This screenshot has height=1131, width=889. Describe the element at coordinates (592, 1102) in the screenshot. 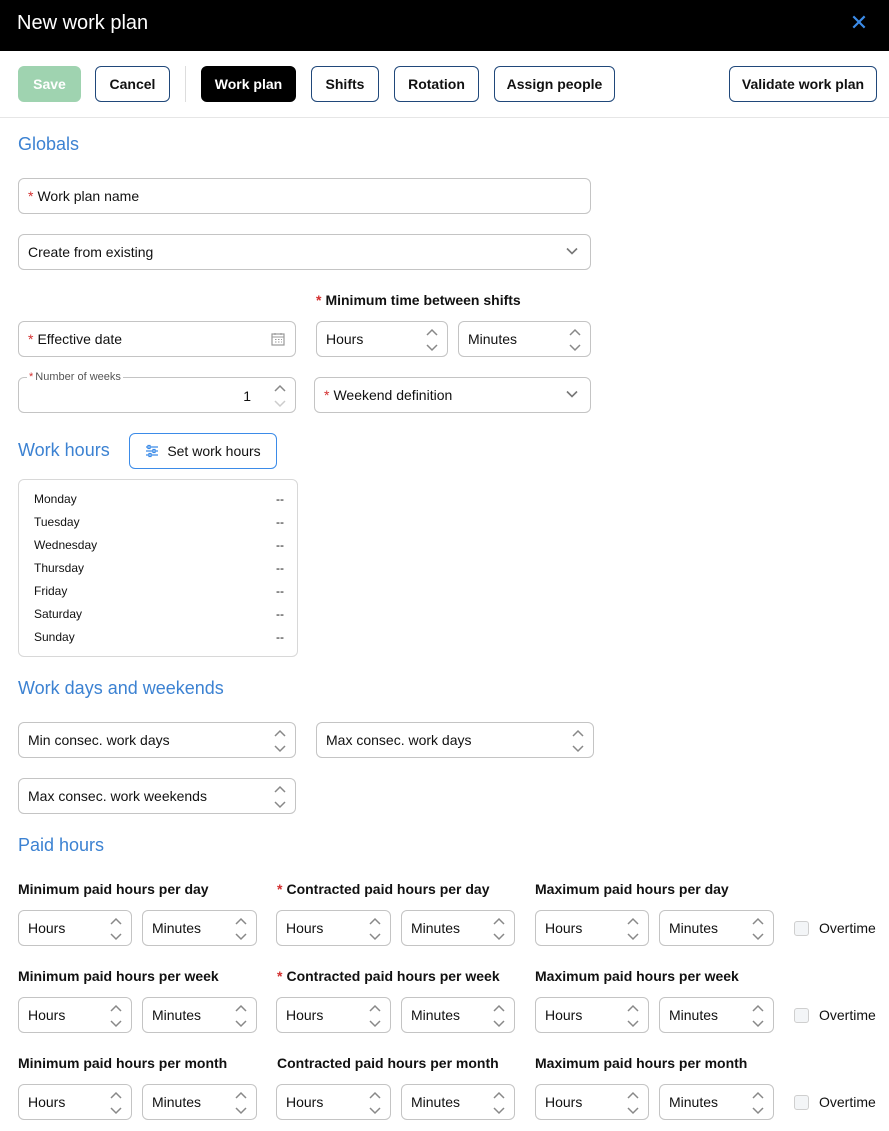

I see `max-month-hours-stepper: Hours` at that location.